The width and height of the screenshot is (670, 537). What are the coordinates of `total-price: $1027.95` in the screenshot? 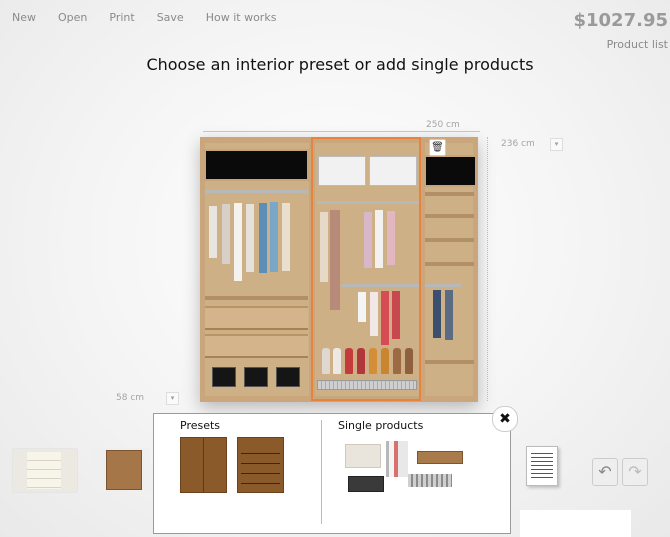 It's located at (620, 20).